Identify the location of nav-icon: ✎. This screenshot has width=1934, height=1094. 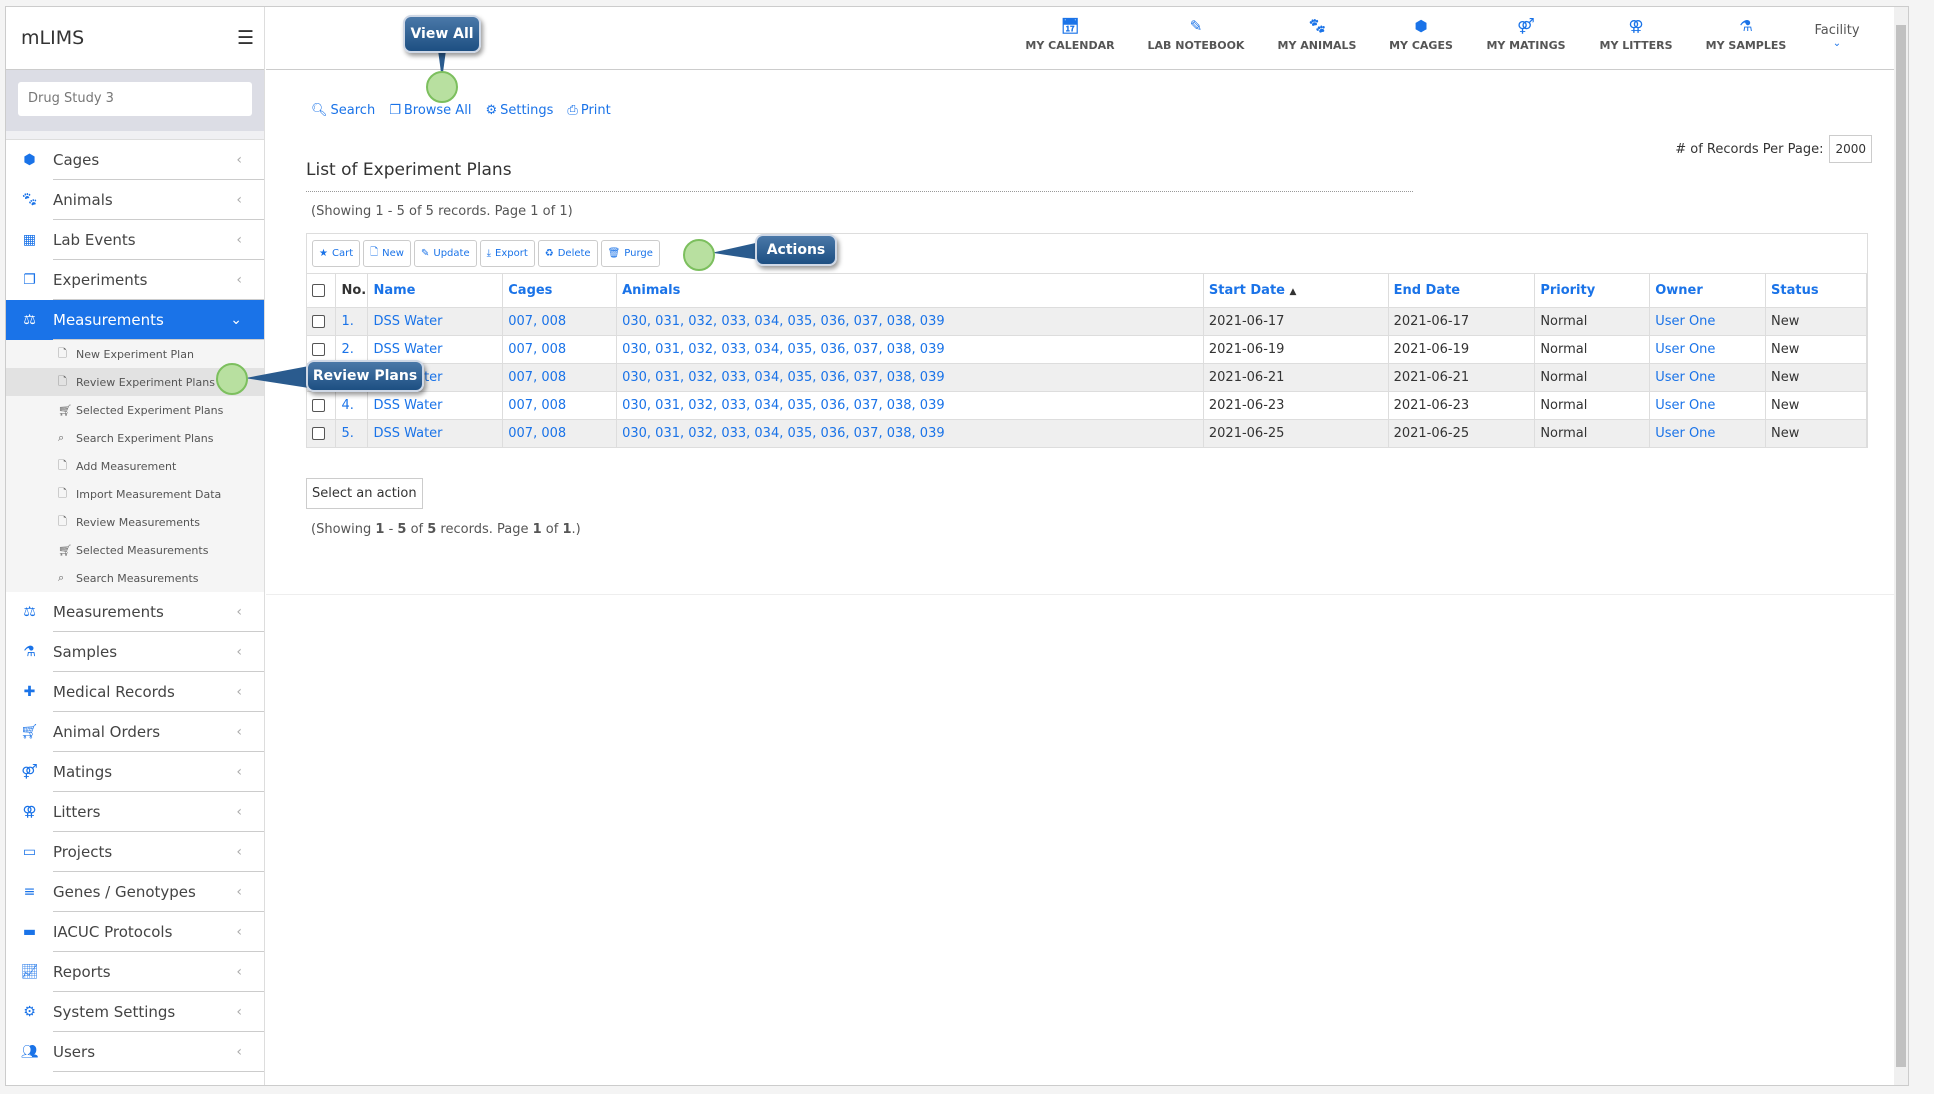
(1196, 26).